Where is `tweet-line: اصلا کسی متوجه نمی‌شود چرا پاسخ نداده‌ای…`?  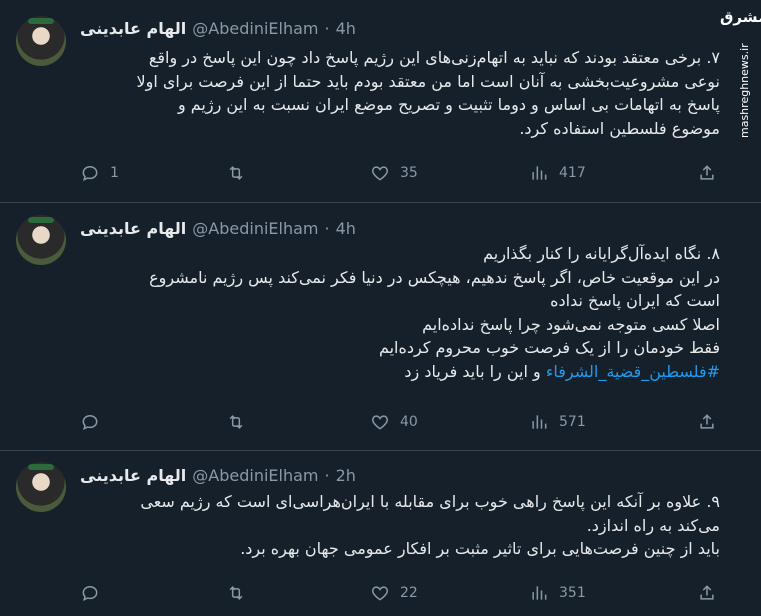
tweet-line: اصلا کسی متوجه نمی‌شود چرا پاسخ نداده‌ای… is located at coordinates (571, 324).